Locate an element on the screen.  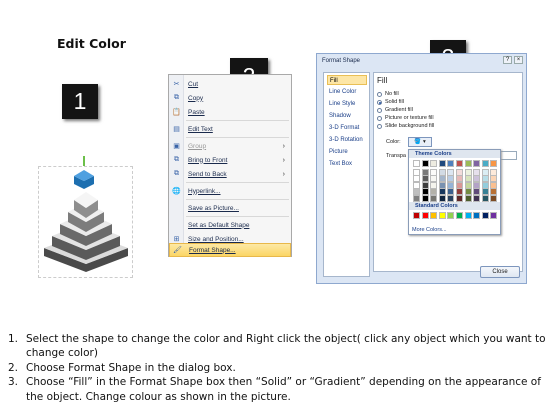
menu-item-copy: ⧉ Copy is located at coordinates (230, 98).